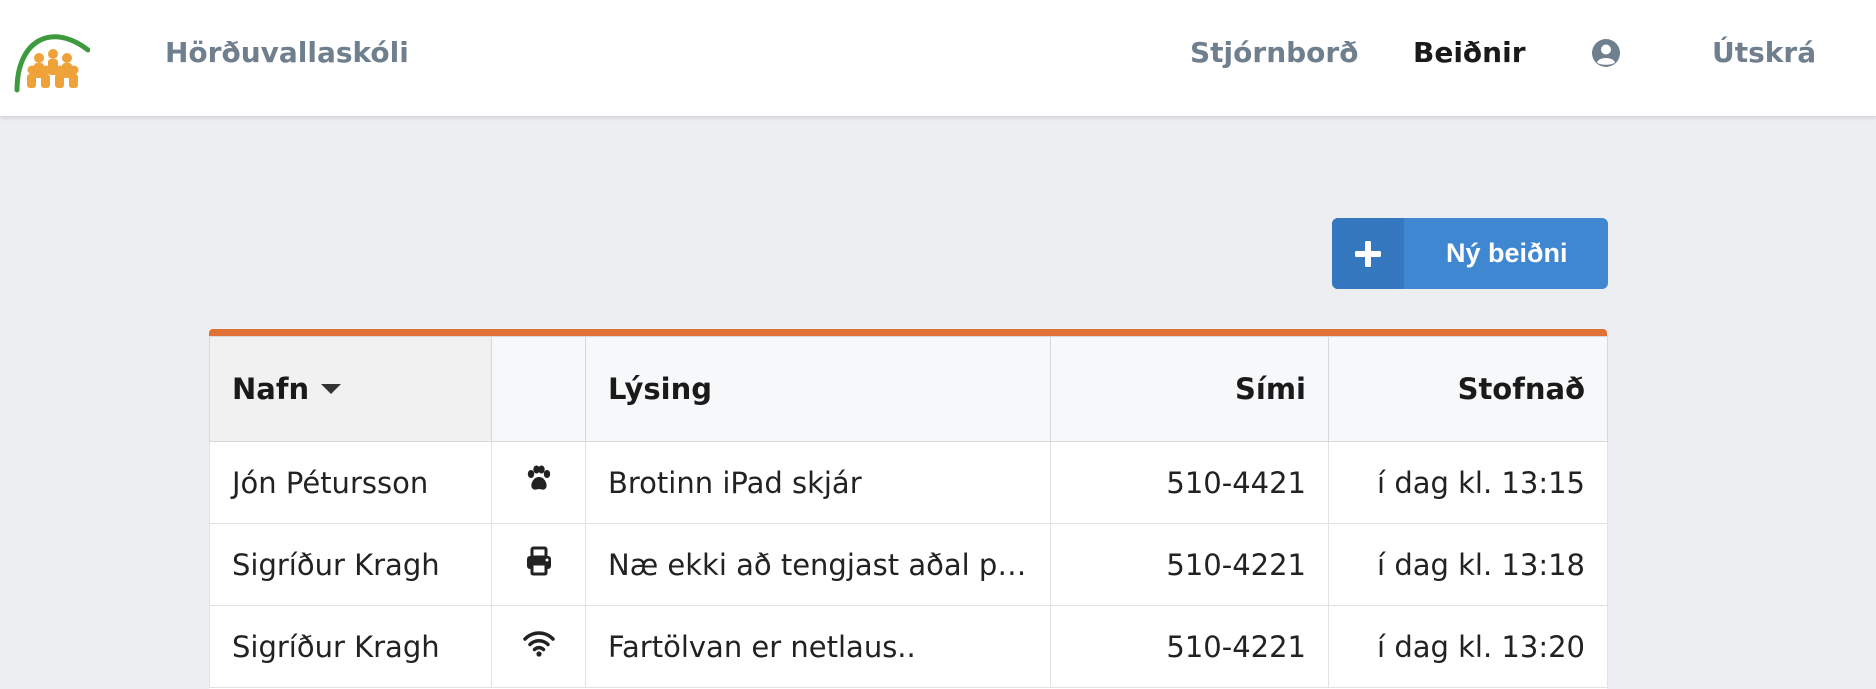  What do you see at coordinates (818, 646) in the screenshot?
I see `row-description: Fartölvan er netlaus..` at bounding box center [818, 646].